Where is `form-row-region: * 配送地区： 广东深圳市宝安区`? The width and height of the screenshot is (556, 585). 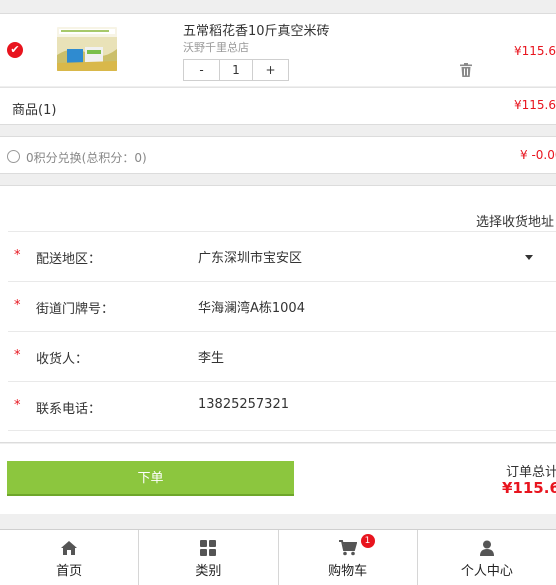
form-row-region: * 配送地区： 广东深圳市宝安区 is located at coordinates (282, 256).